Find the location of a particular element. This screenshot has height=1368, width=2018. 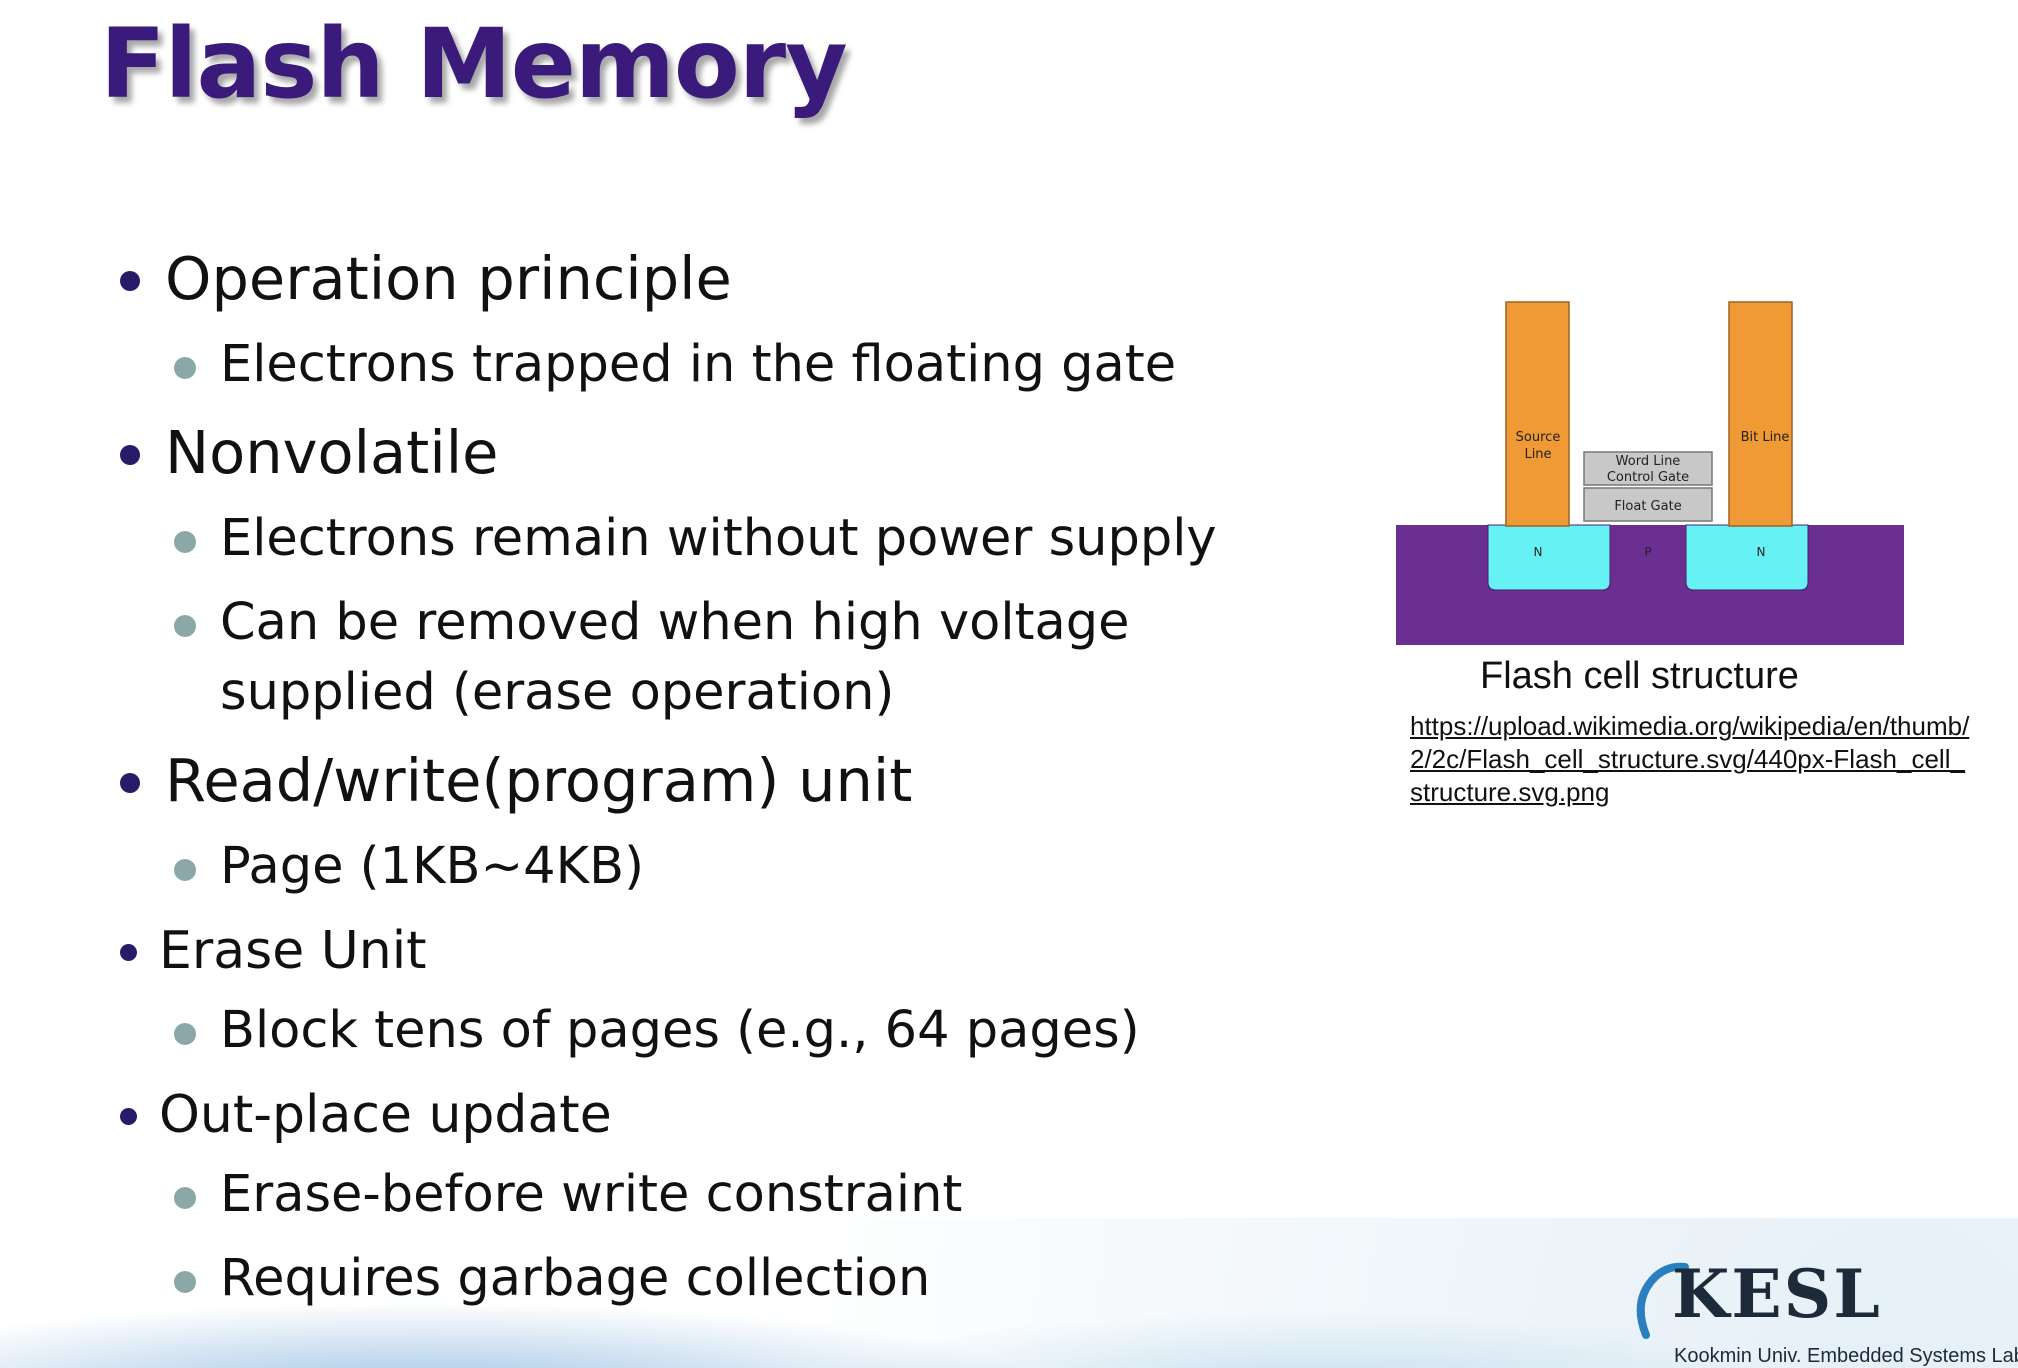

sub-bullet-text: Block tens of pages (e.g., 64 pages) is located at coordinates (680, 1030).